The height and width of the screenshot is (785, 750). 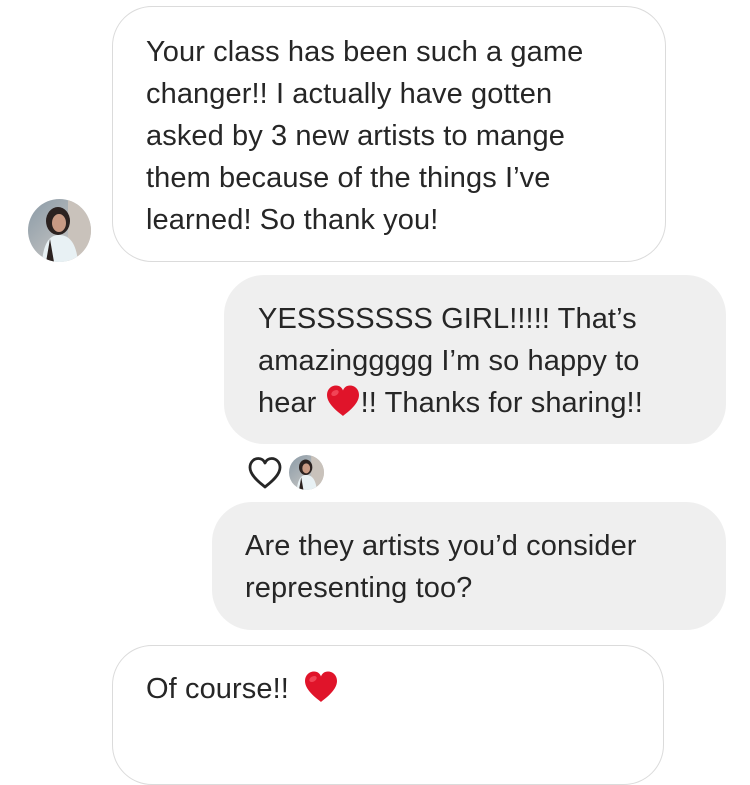 I want to click on message-bubble-received: Of course!!, so click(x=388, y=715).